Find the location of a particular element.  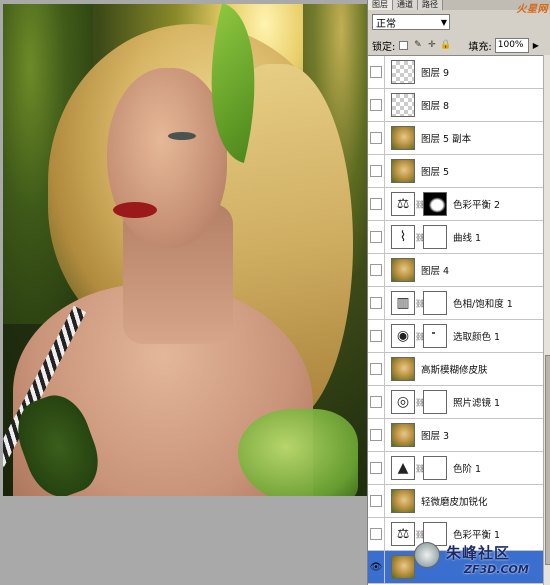

lips is located at coordinates (135, 210).